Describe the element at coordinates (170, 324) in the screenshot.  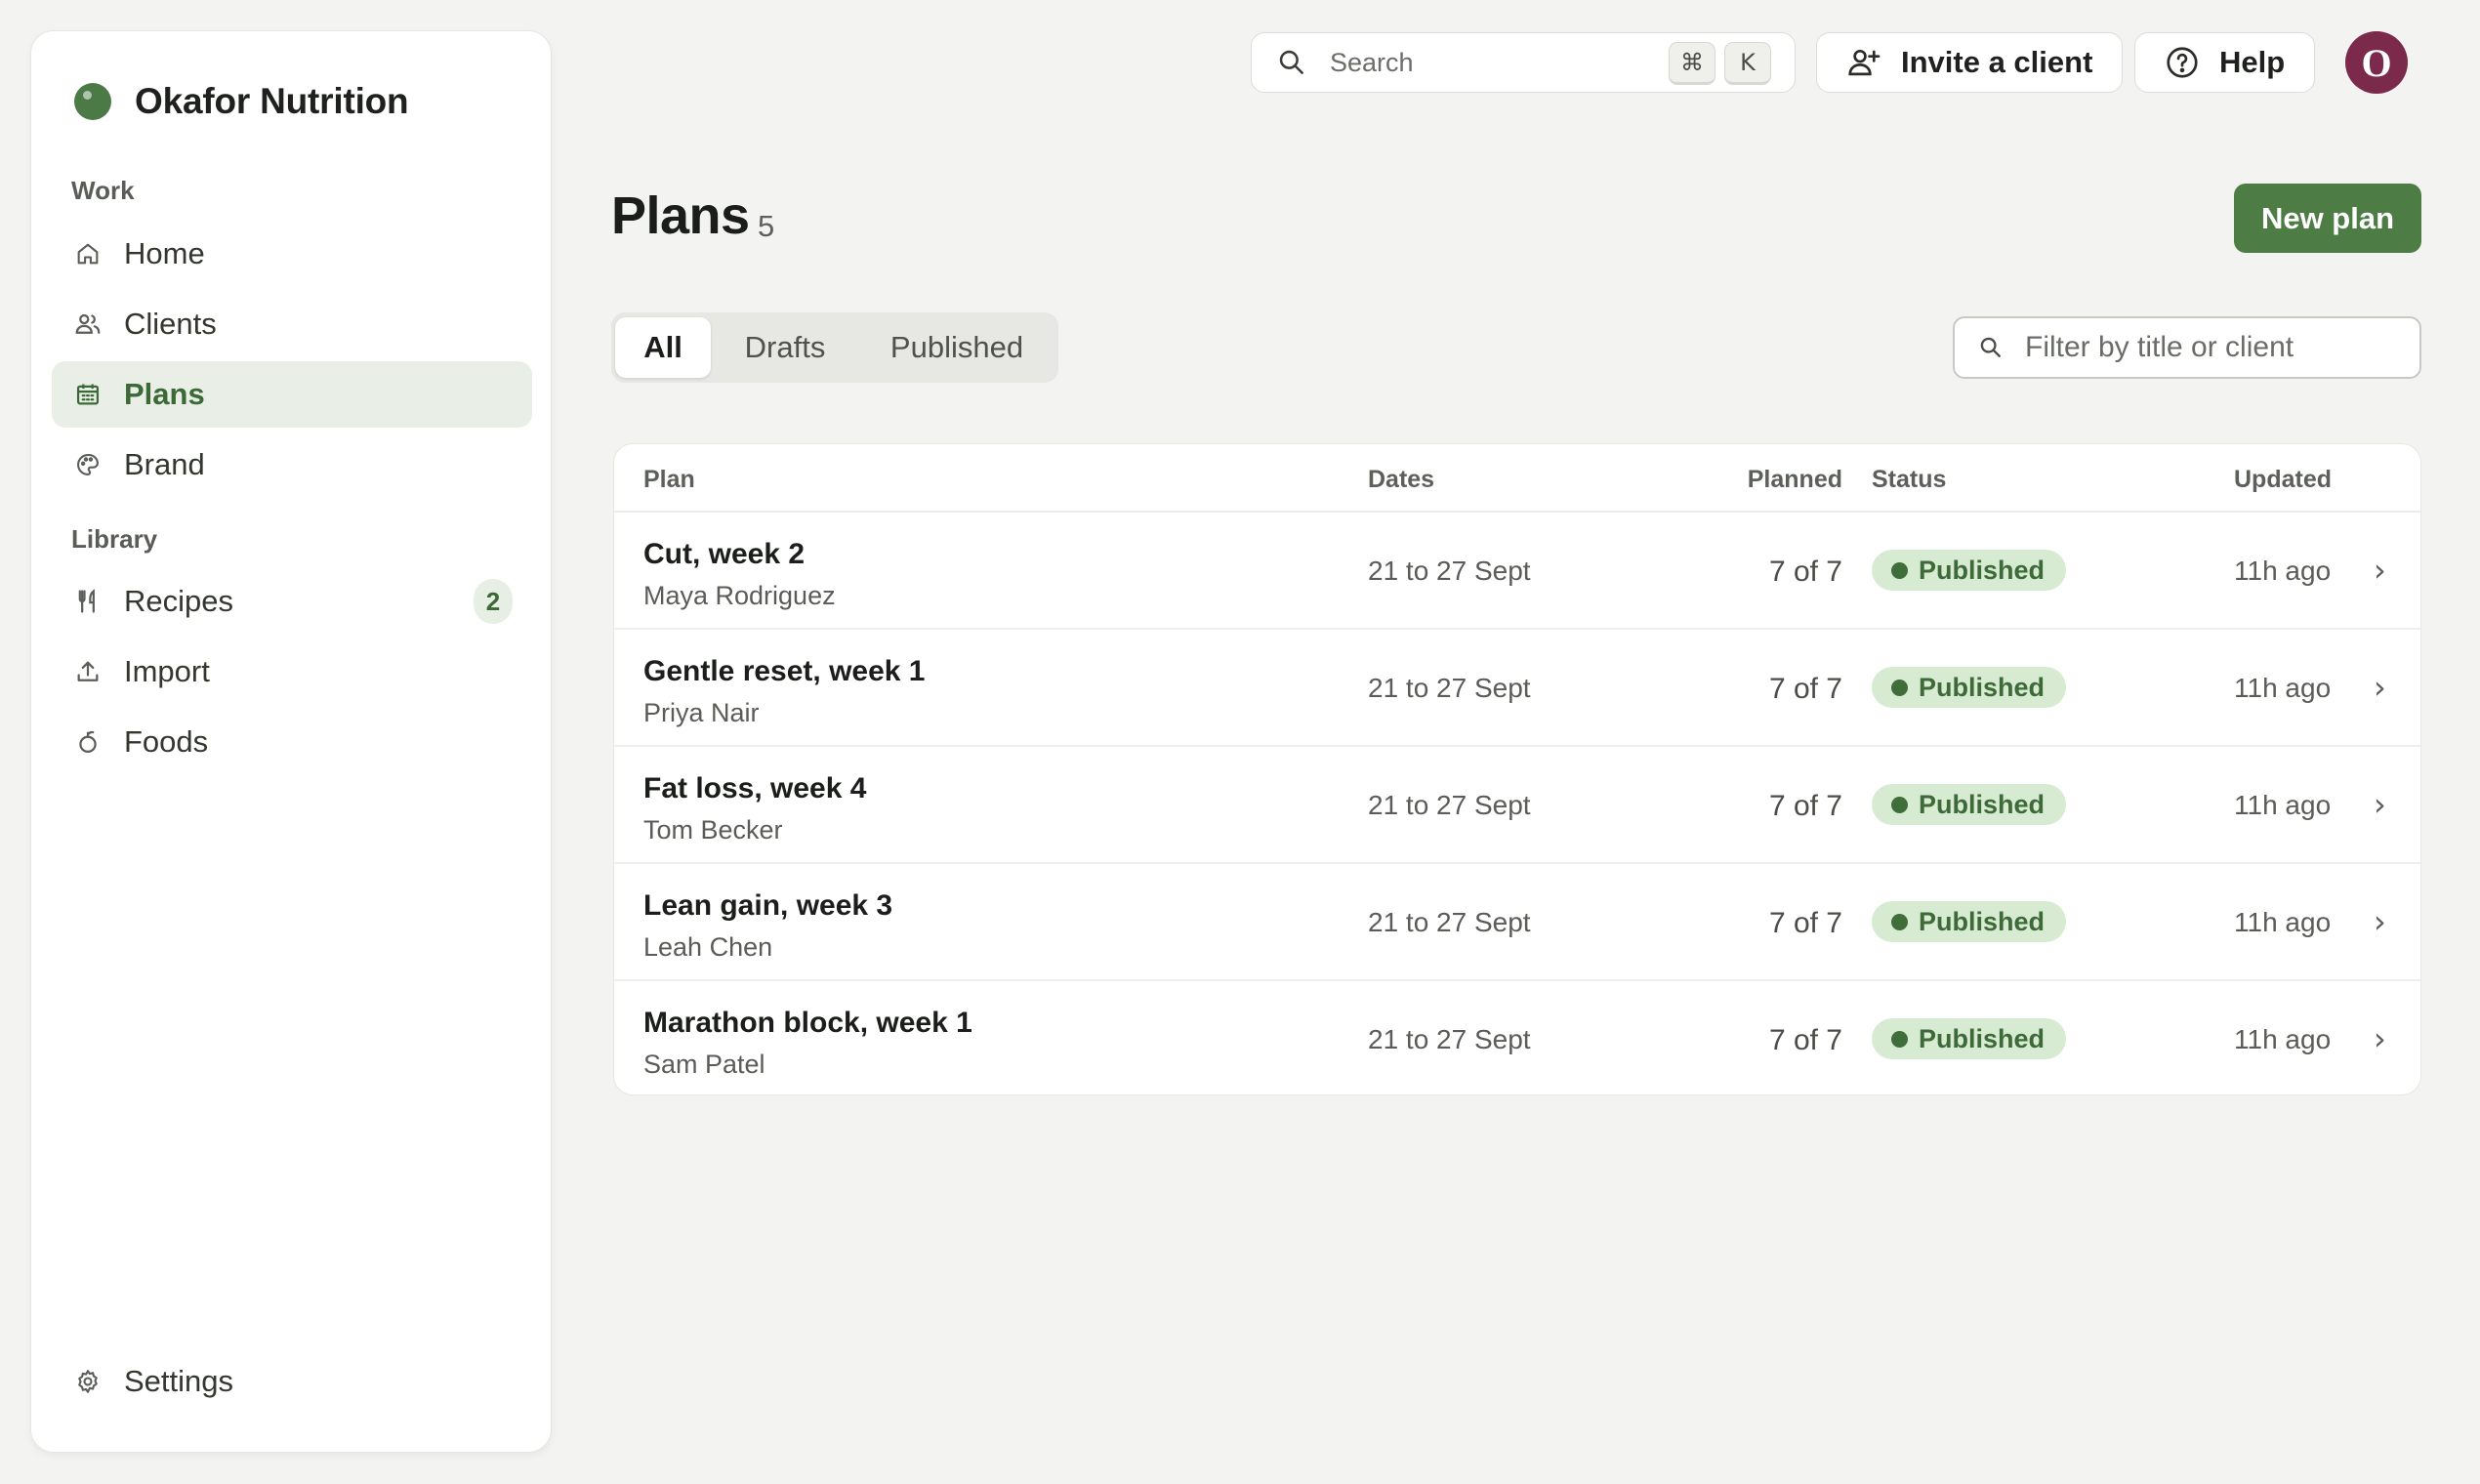
I see `sidebar-item-label: Clients` at that location.